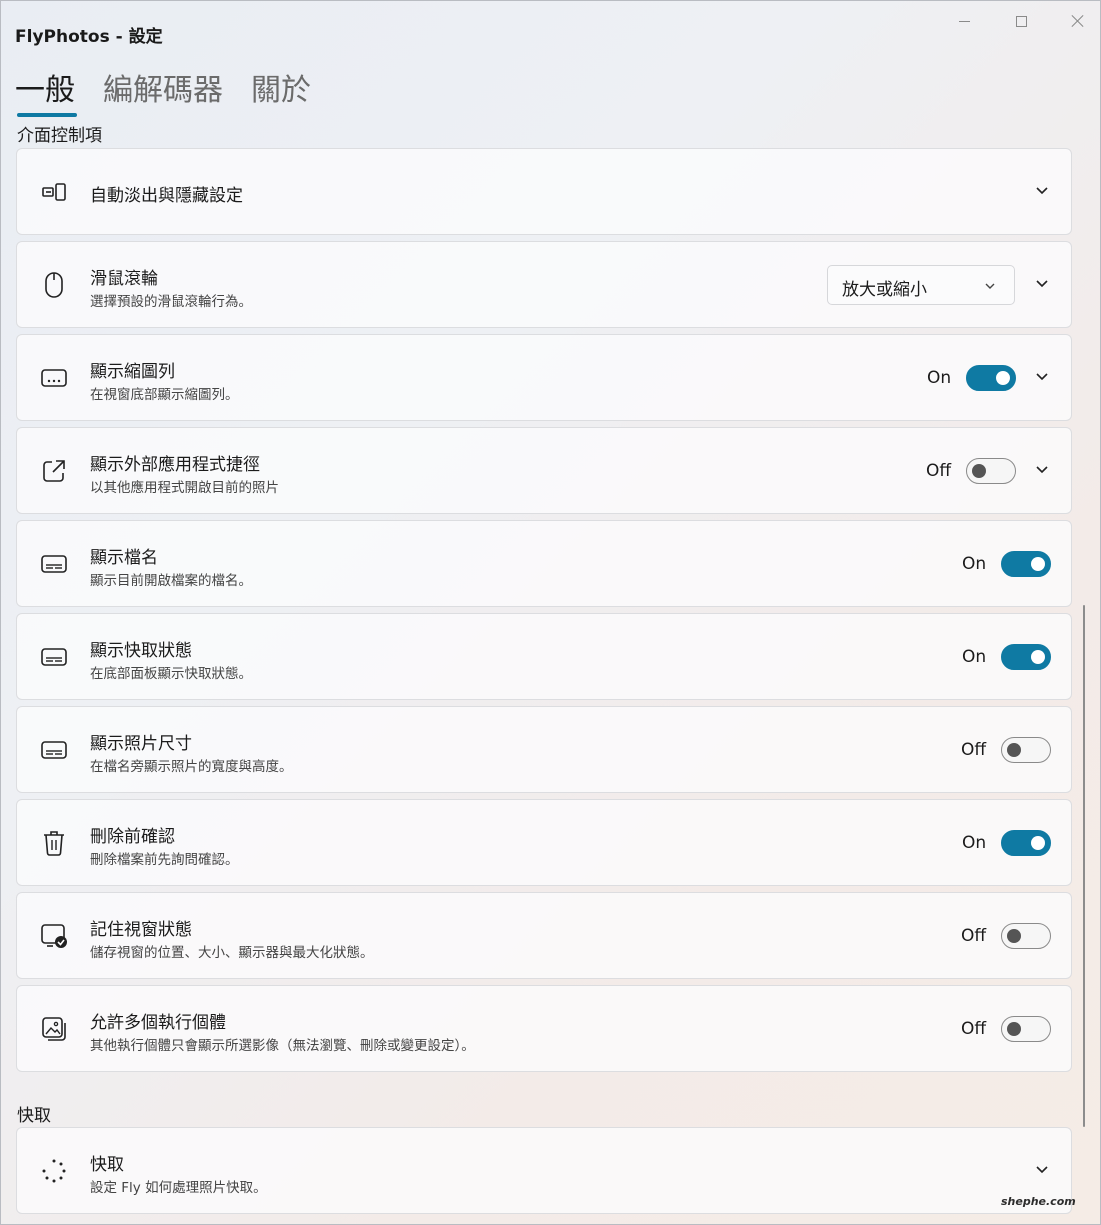  I want to click on spinner-icon, so click(54, 1171).